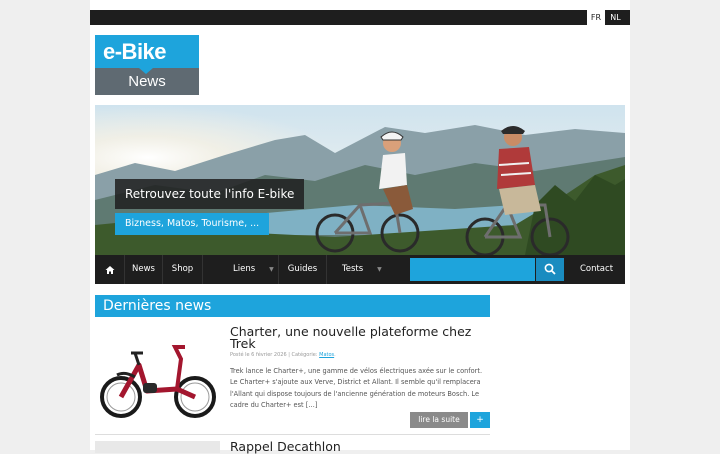  I want to click on search-input, so click(472, 269).